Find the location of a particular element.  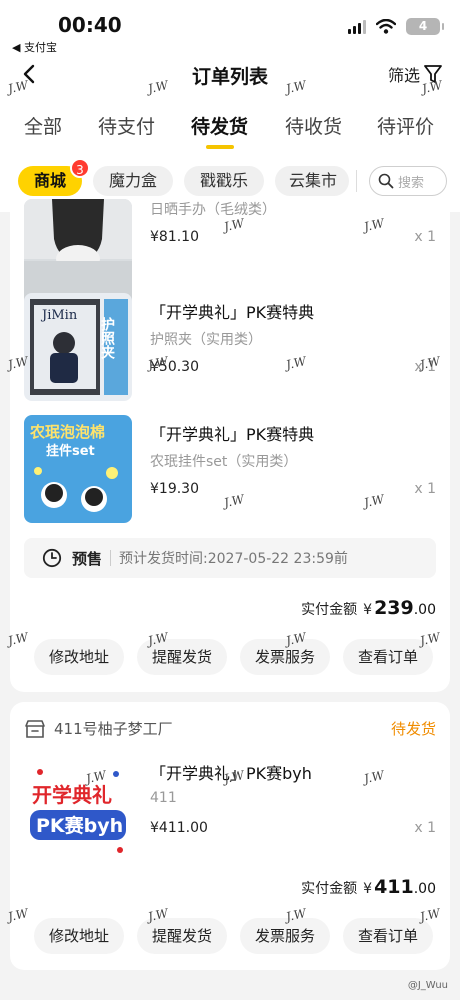

chevron-left-icon is located at coordinates (29, 74).